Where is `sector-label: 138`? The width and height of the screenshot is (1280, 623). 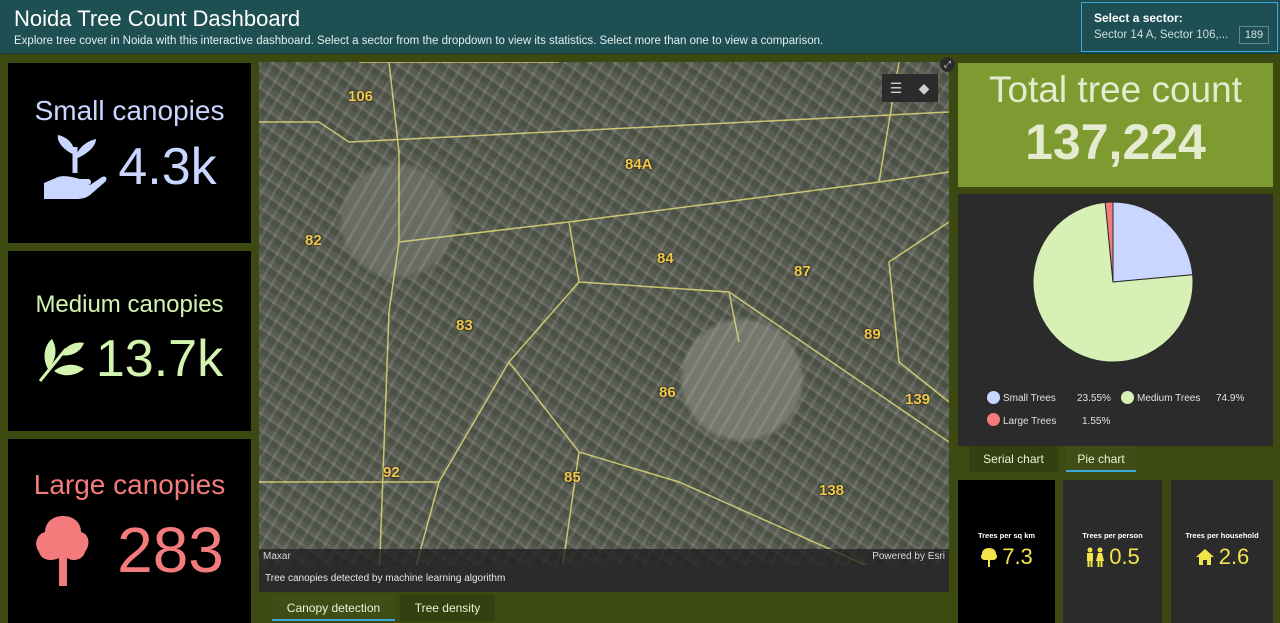 sector-label: 138 is located at coordinates (832, 490).